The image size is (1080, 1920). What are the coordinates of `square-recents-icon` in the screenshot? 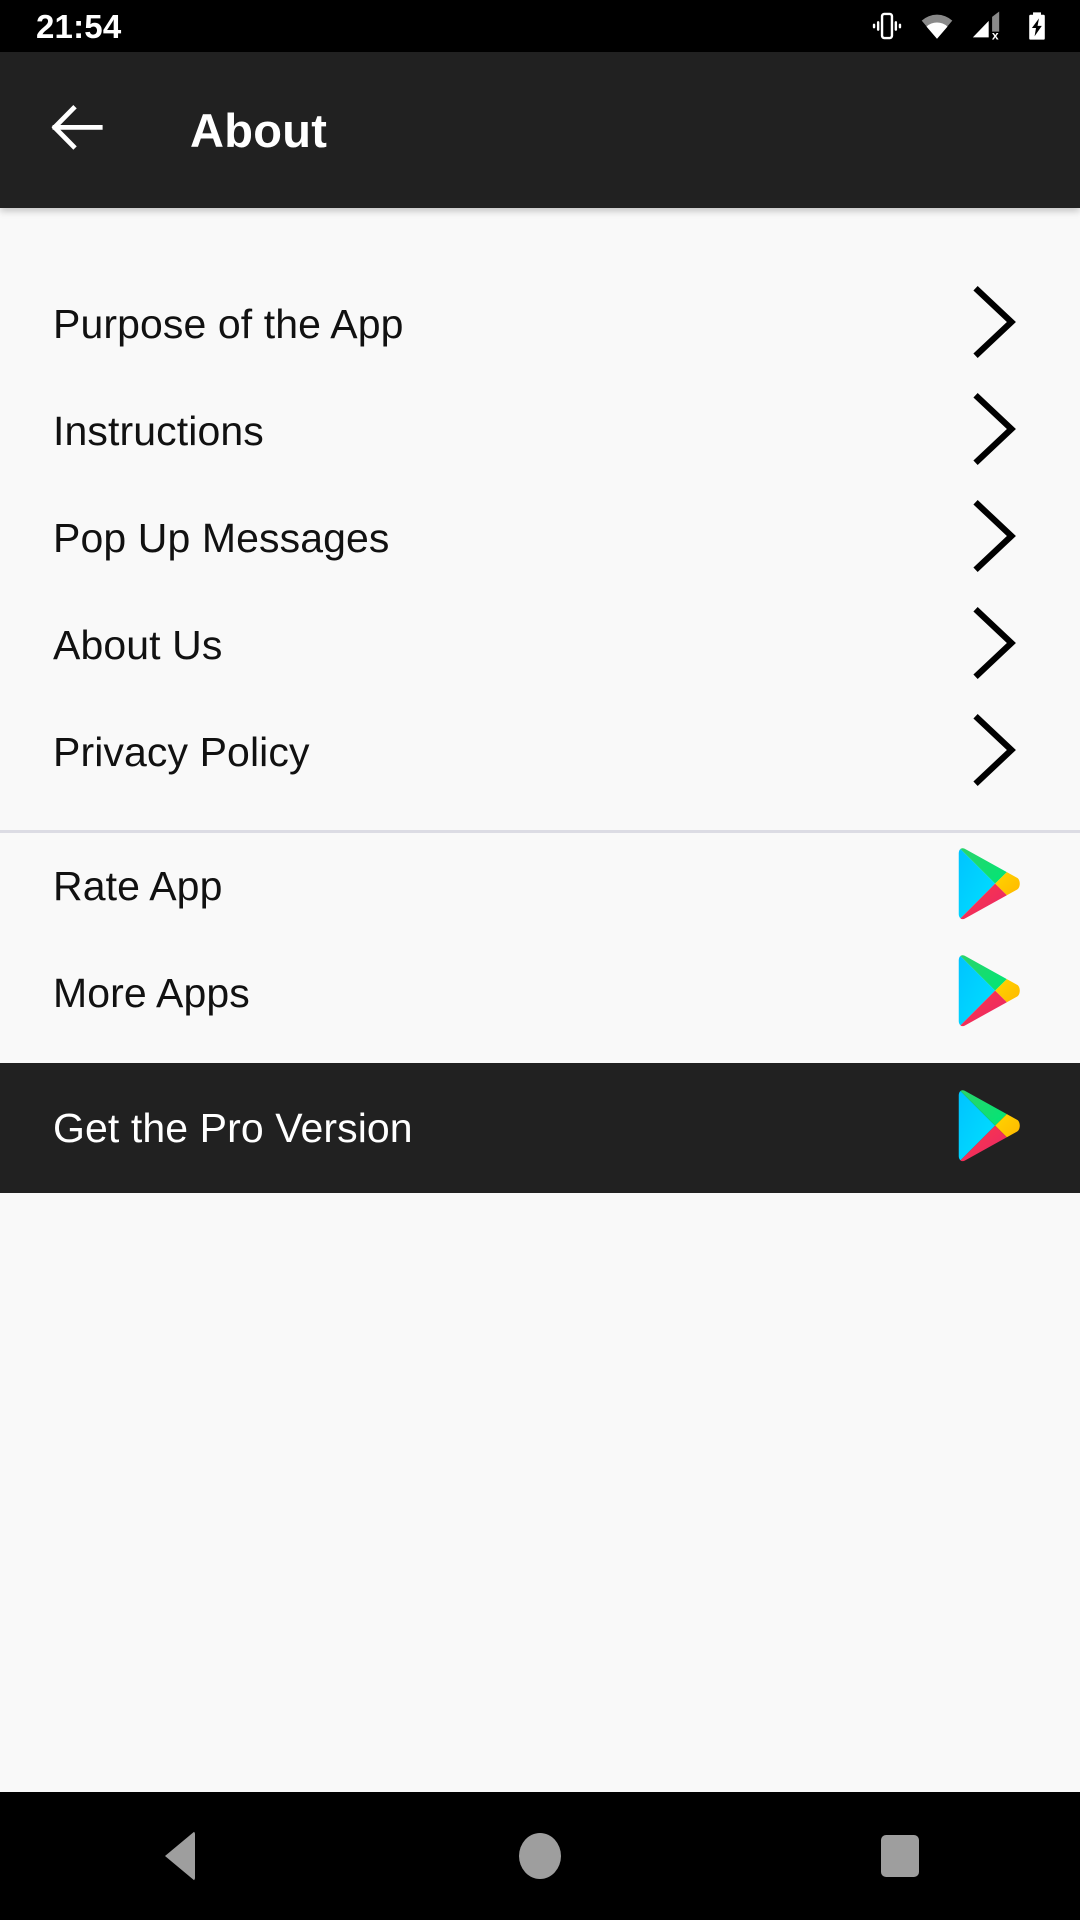 It's located at (900, 1856).